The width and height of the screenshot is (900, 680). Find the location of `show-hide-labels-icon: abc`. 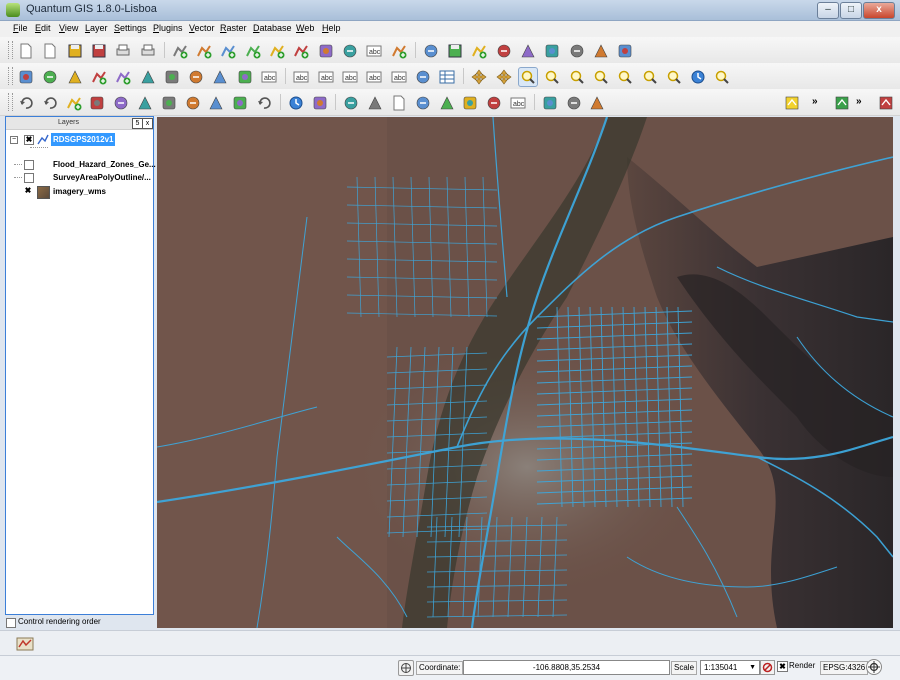

show-hide-labels-icon: abc is located at coordinates (326, 77).